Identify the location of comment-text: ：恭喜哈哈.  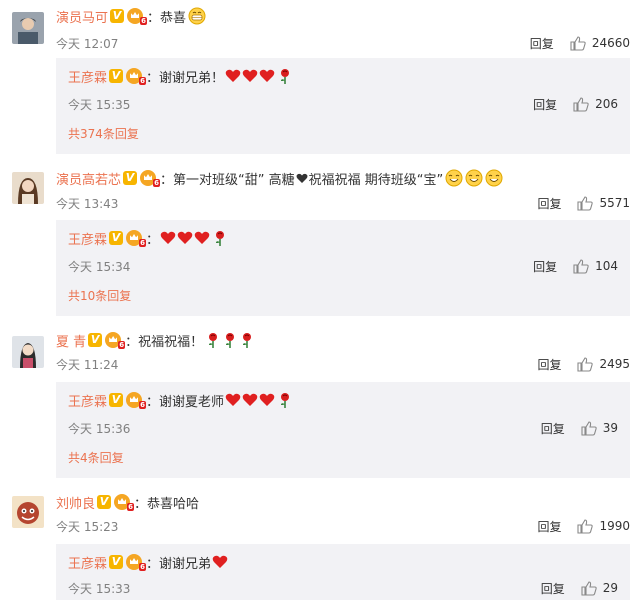
(167, 504).